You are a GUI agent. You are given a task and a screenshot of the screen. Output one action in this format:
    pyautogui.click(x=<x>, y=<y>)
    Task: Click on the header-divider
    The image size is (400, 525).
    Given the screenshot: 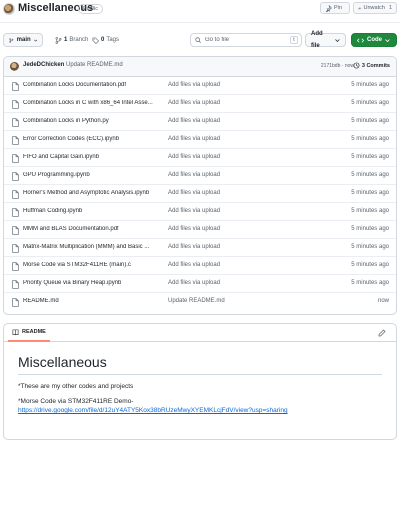 What is the action you would take?
    pyautogui.click(x=200, y=22)
    